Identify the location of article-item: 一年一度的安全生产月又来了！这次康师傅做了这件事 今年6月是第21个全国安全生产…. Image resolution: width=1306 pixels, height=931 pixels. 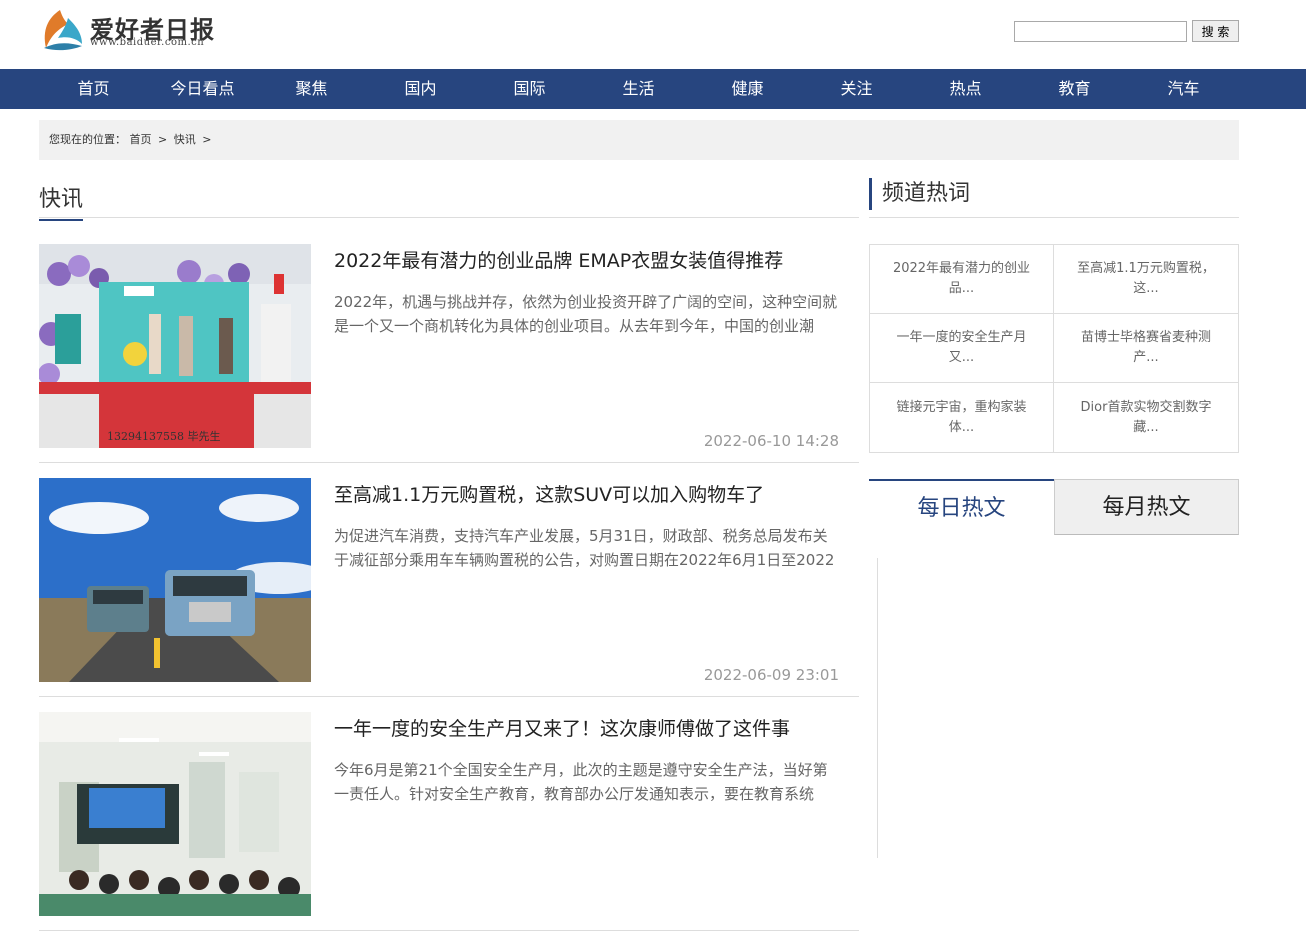
(449, 821).